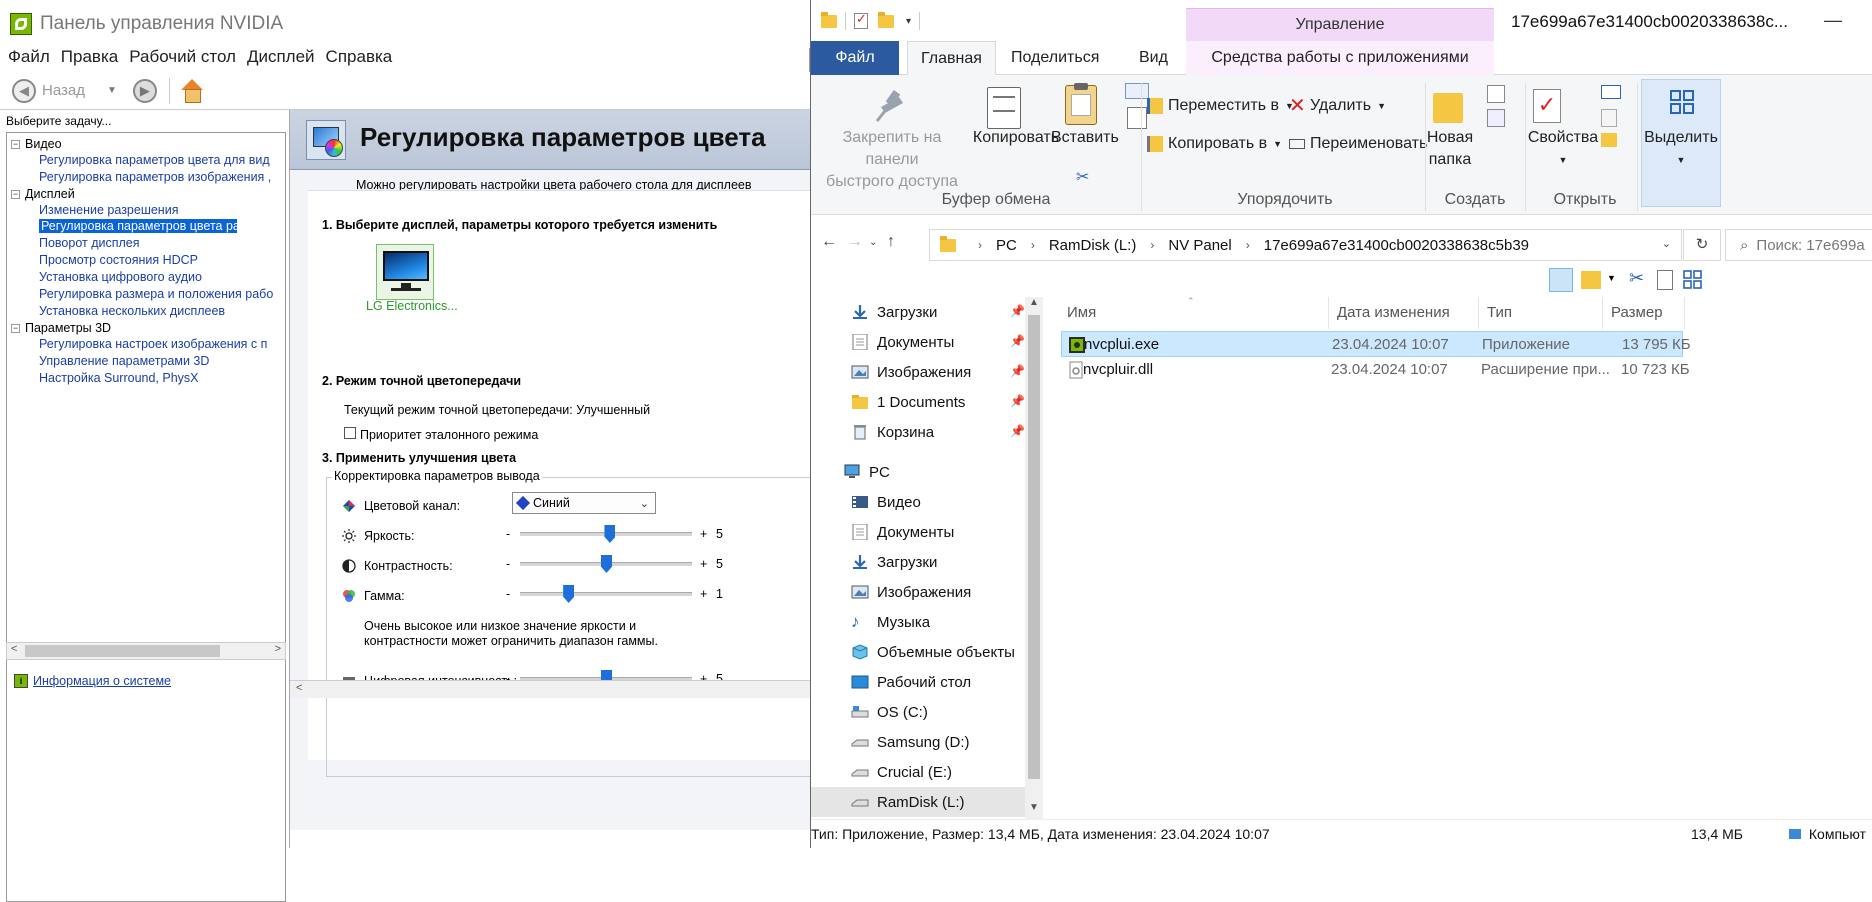  I want to click on navigation-vertical-scrollbar: ▲ ▼, so click(1034, 558).